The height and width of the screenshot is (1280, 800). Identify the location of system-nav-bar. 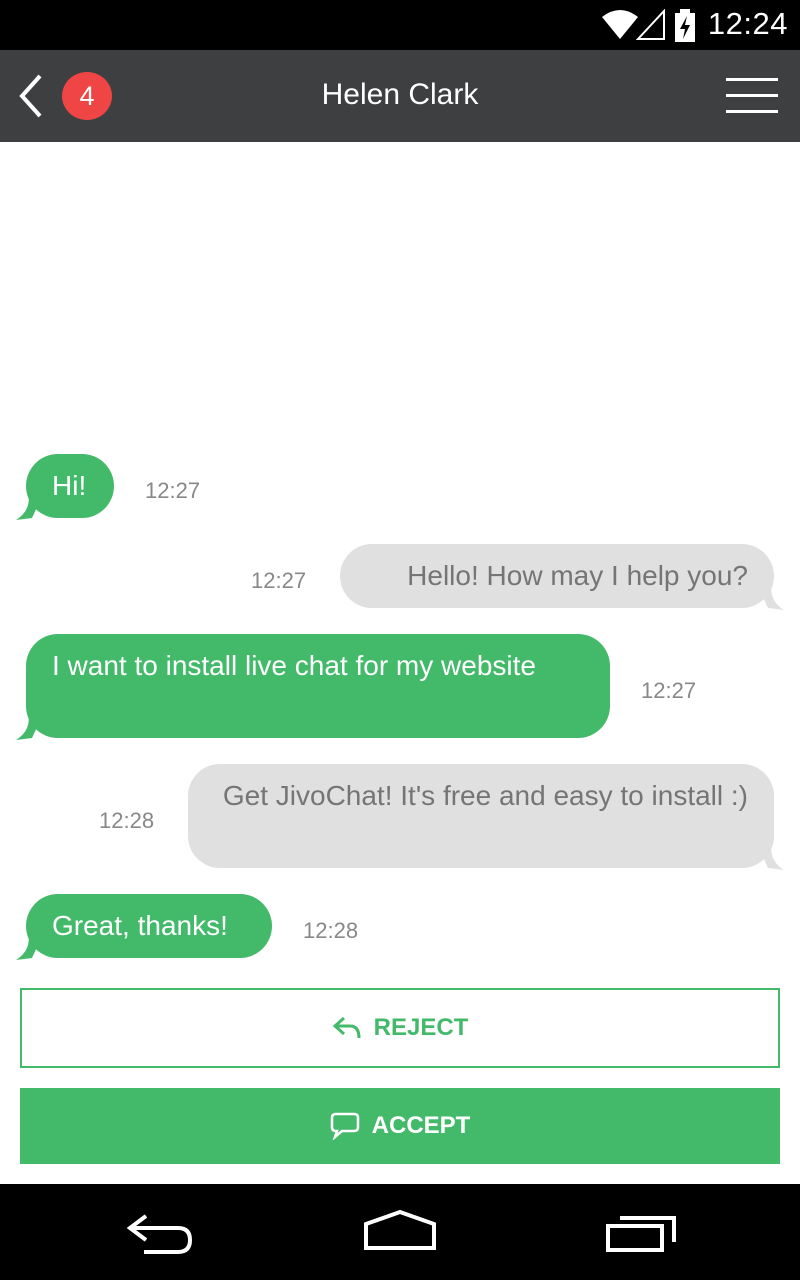
(400, 1232).